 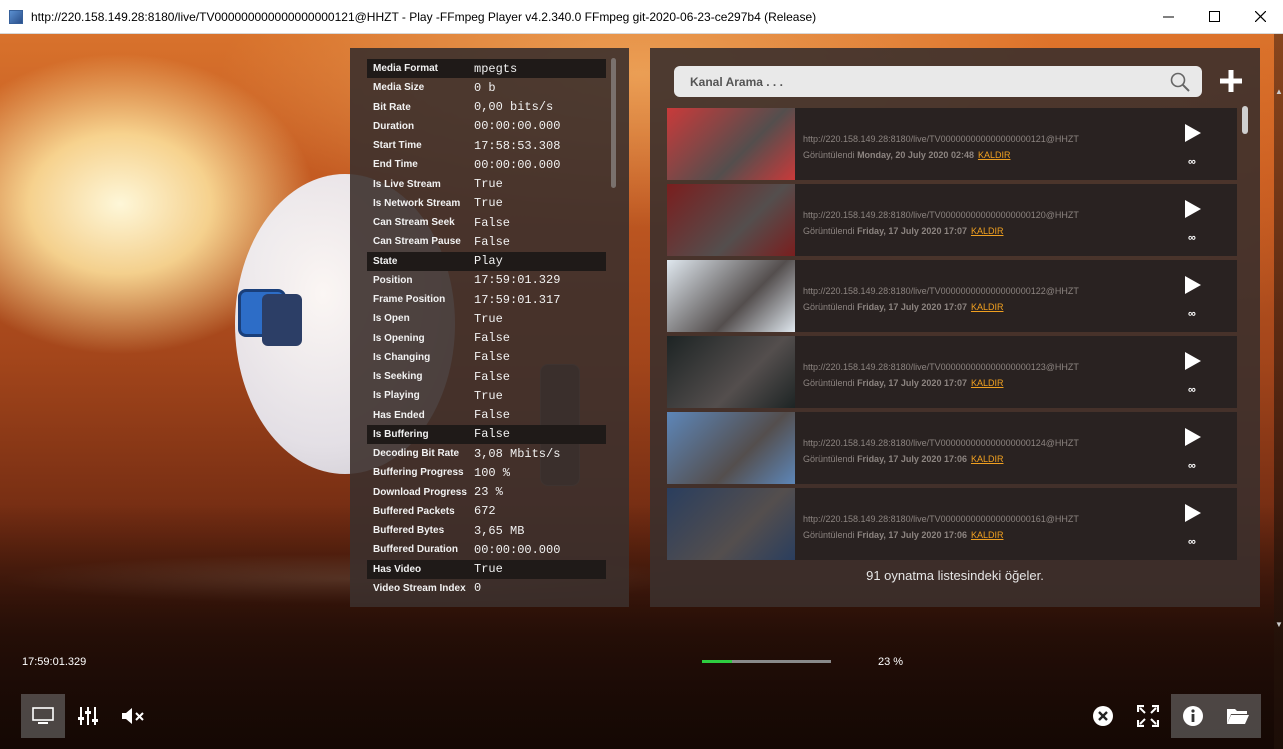 What do you see at coordinates (1148, 716) in the screenshot?
I see `fullscreen-button` at bounding box center [1148, 716].